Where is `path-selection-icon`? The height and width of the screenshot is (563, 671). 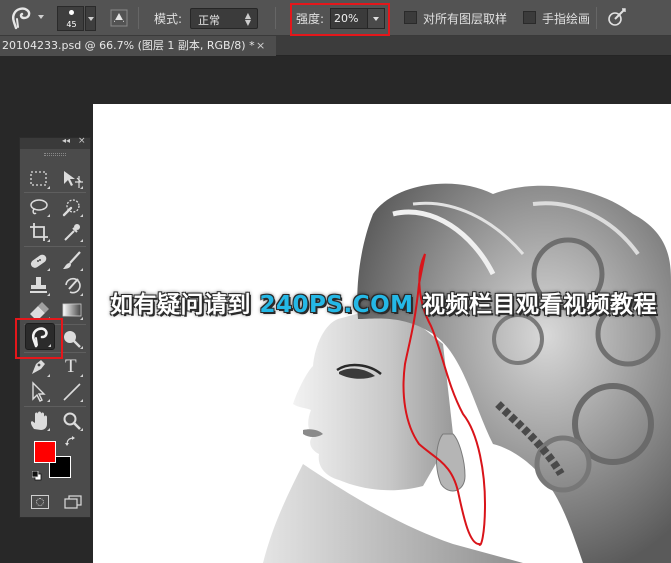 path-selection-icon is located at coordinates (39, 392).